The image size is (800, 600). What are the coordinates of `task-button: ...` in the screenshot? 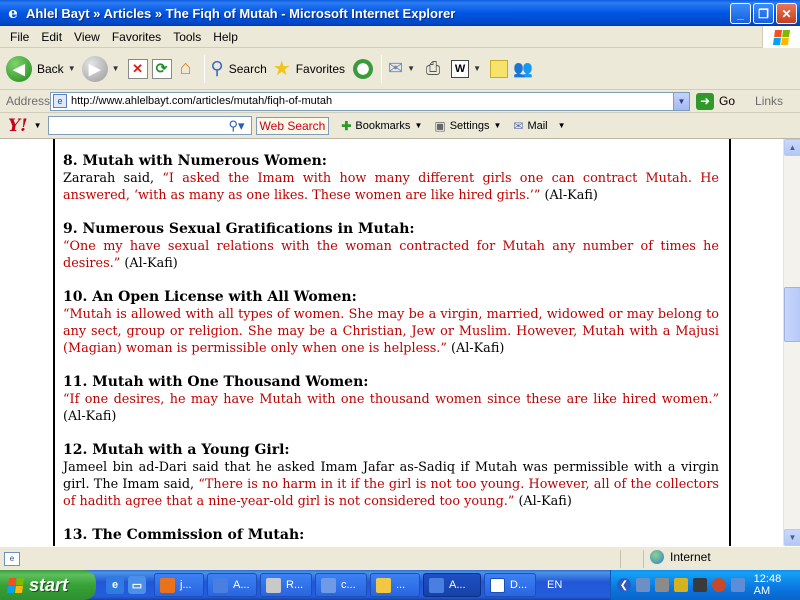 It's located at (395, 585).